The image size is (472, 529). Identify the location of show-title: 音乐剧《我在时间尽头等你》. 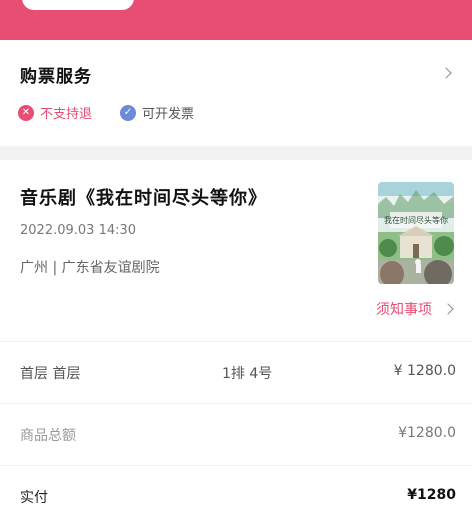
(143, 198).